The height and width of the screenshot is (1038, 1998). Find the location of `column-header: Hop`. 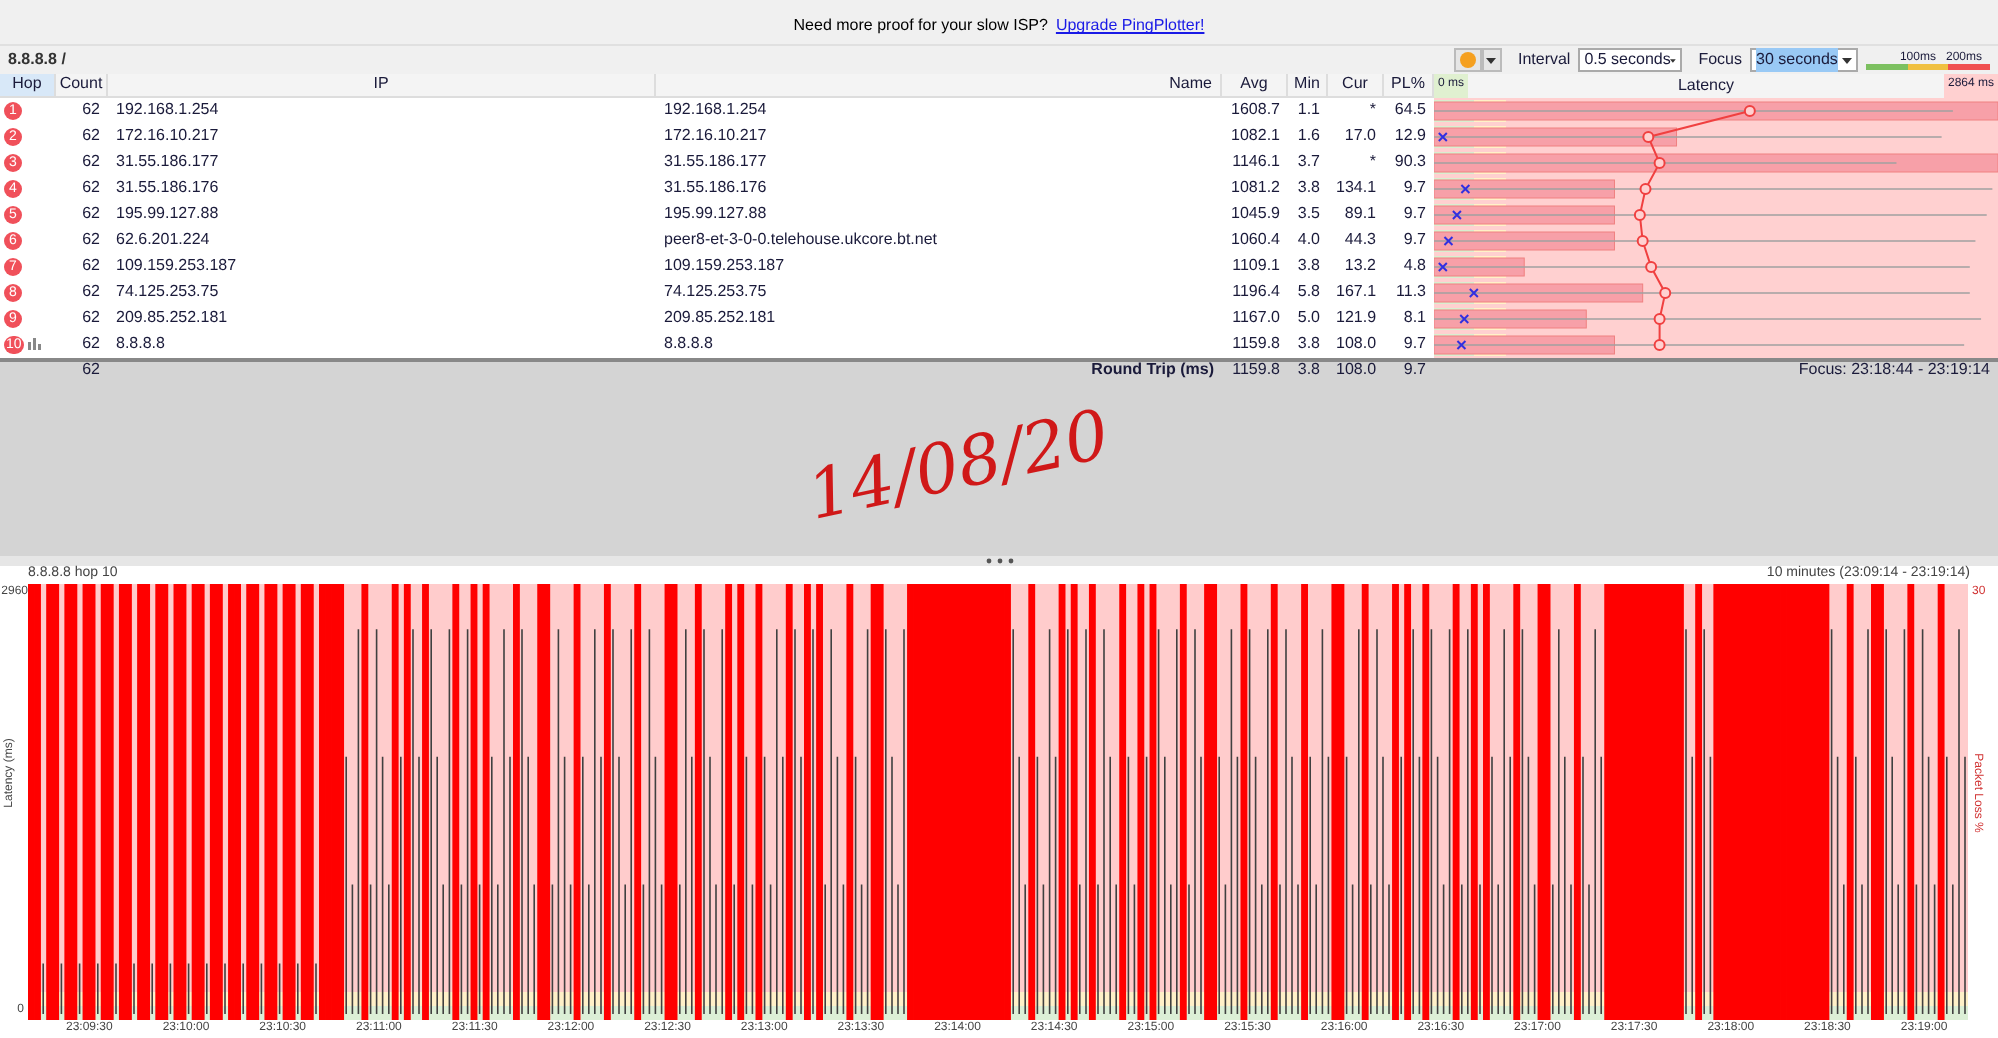

column-header: Hop is located at coordinates (28, 84).